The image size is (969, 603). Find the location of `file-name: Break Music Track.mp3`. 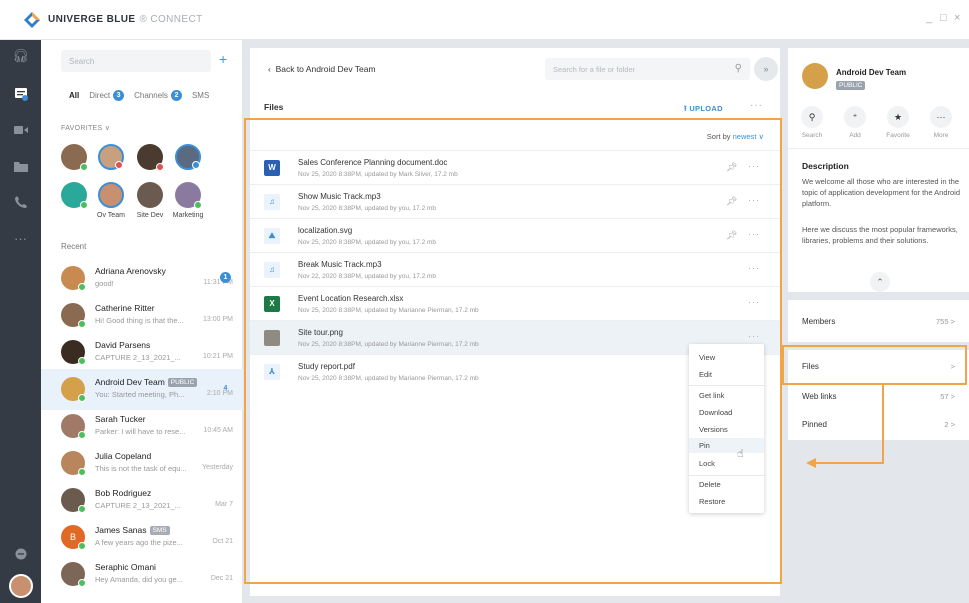

file-name: Break Music Track.mp3 is located at coordinates (340, 264).